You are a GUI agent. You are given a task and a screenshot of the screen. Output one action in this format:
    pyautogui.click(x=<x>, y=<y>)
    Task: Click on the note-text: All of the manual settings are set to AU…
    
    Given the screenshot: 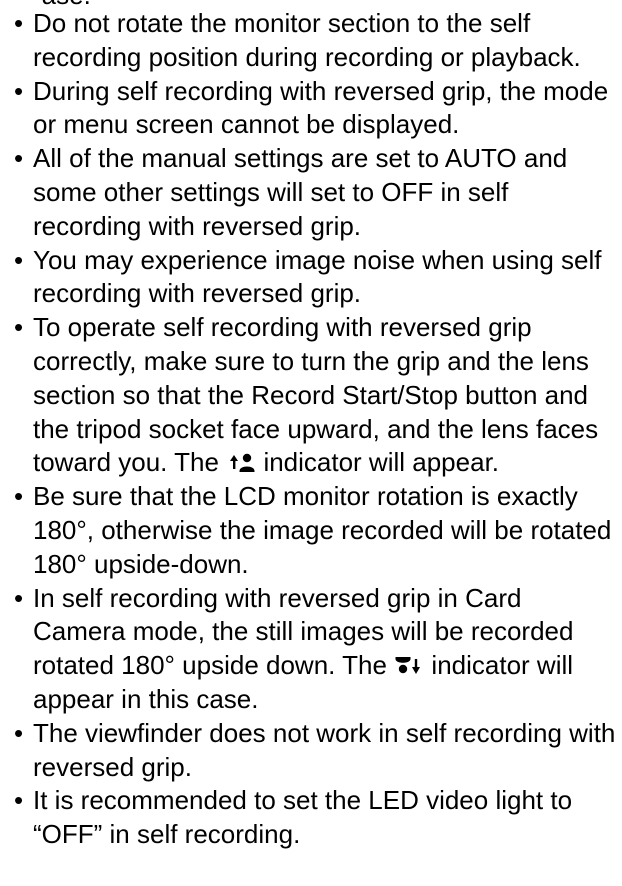 What is the action you would take?
    pyautogui.click(x=300, y=192)
    